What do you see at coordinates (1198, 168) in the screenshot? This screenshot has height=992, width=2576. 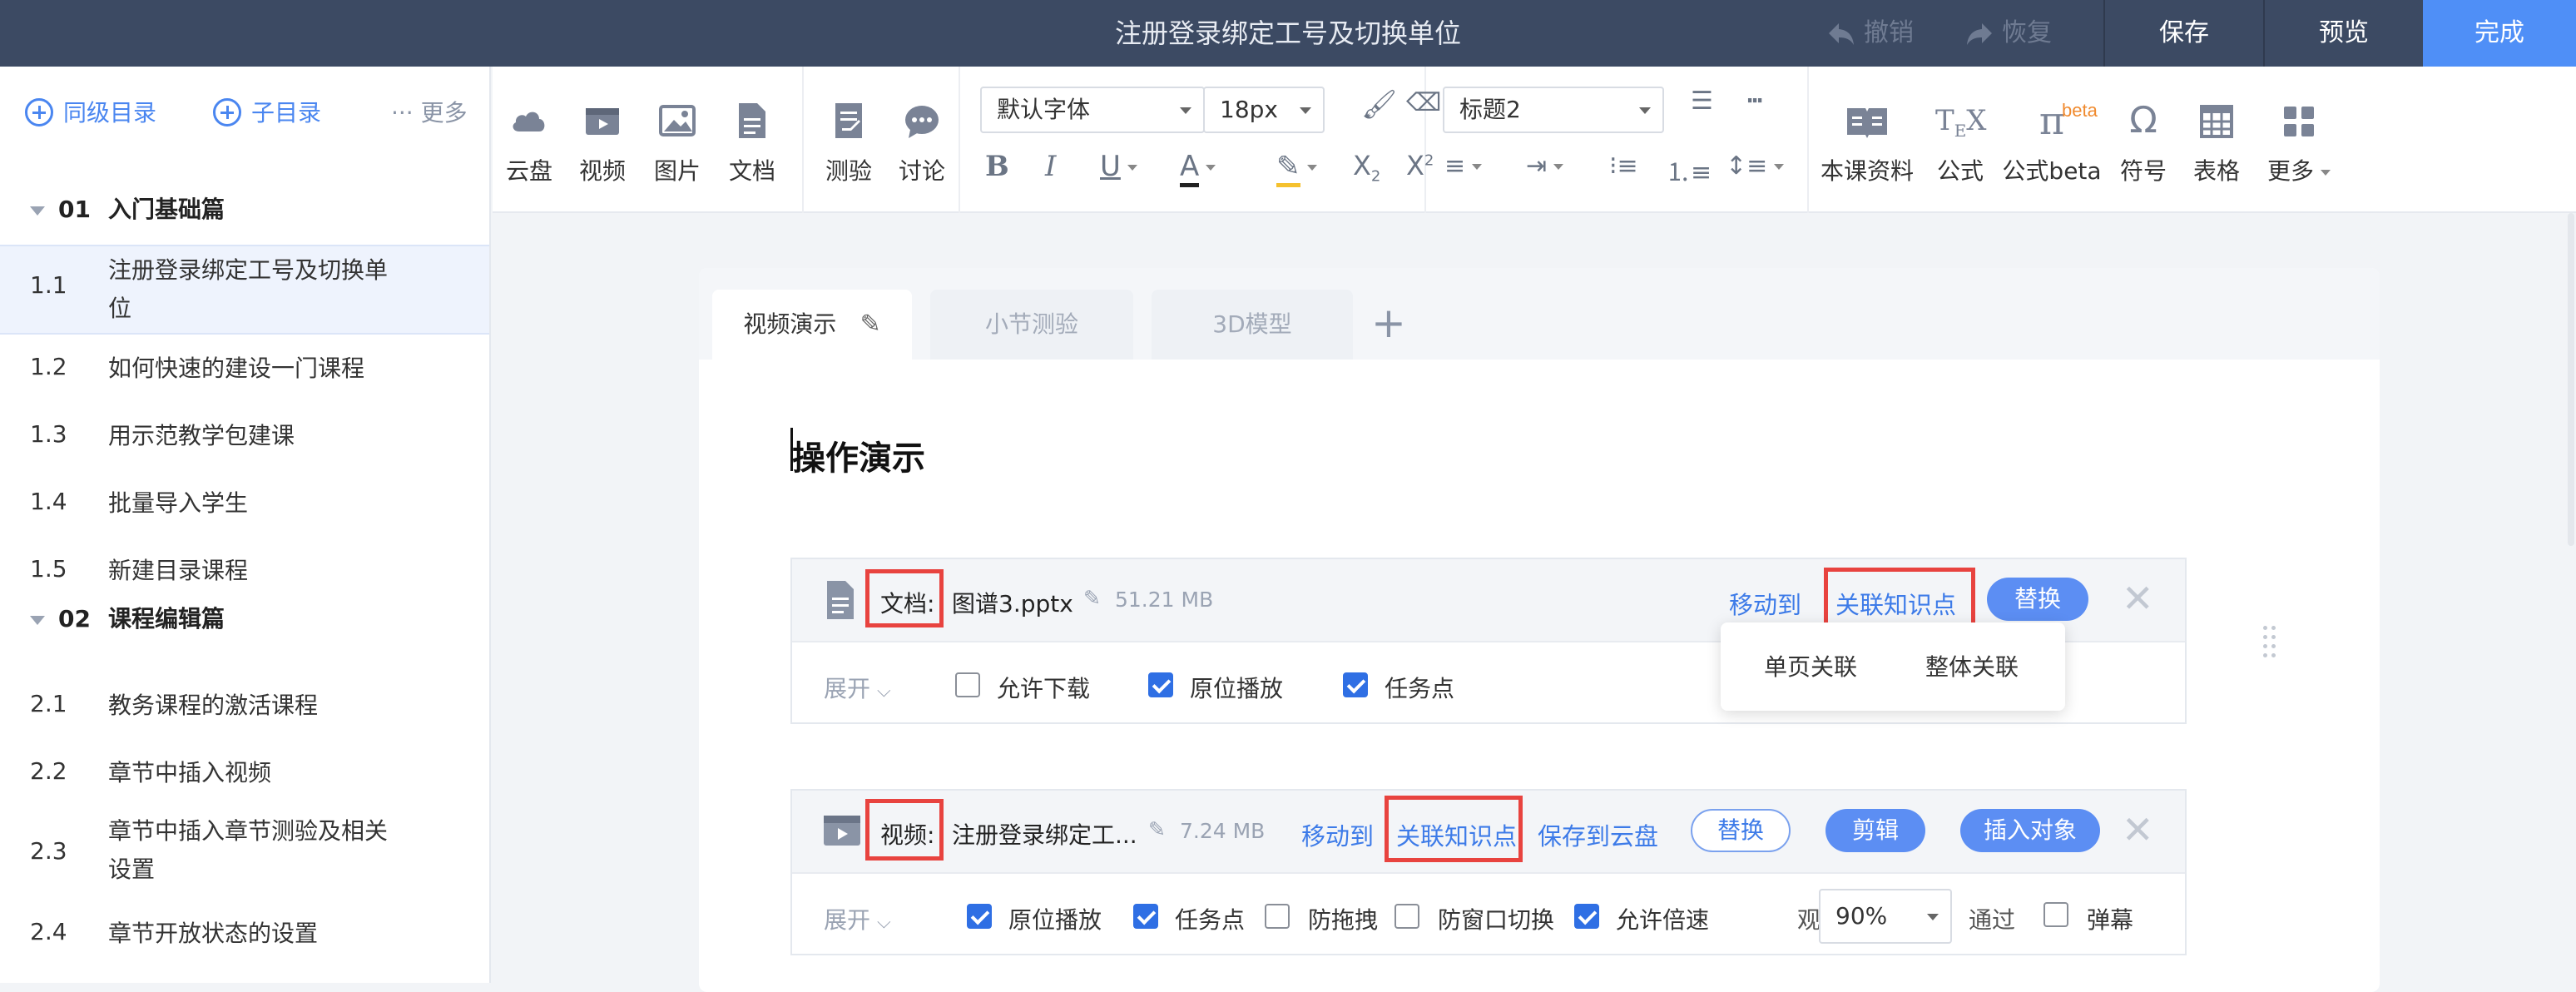 I see `font-color-icon: A` at bounding box center [1198, 168].